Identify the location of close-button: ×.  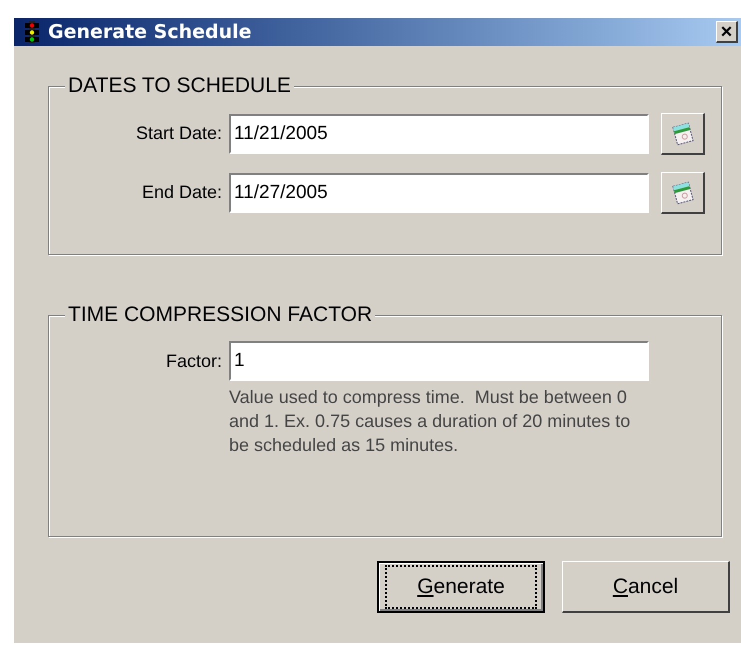
(727, 32).